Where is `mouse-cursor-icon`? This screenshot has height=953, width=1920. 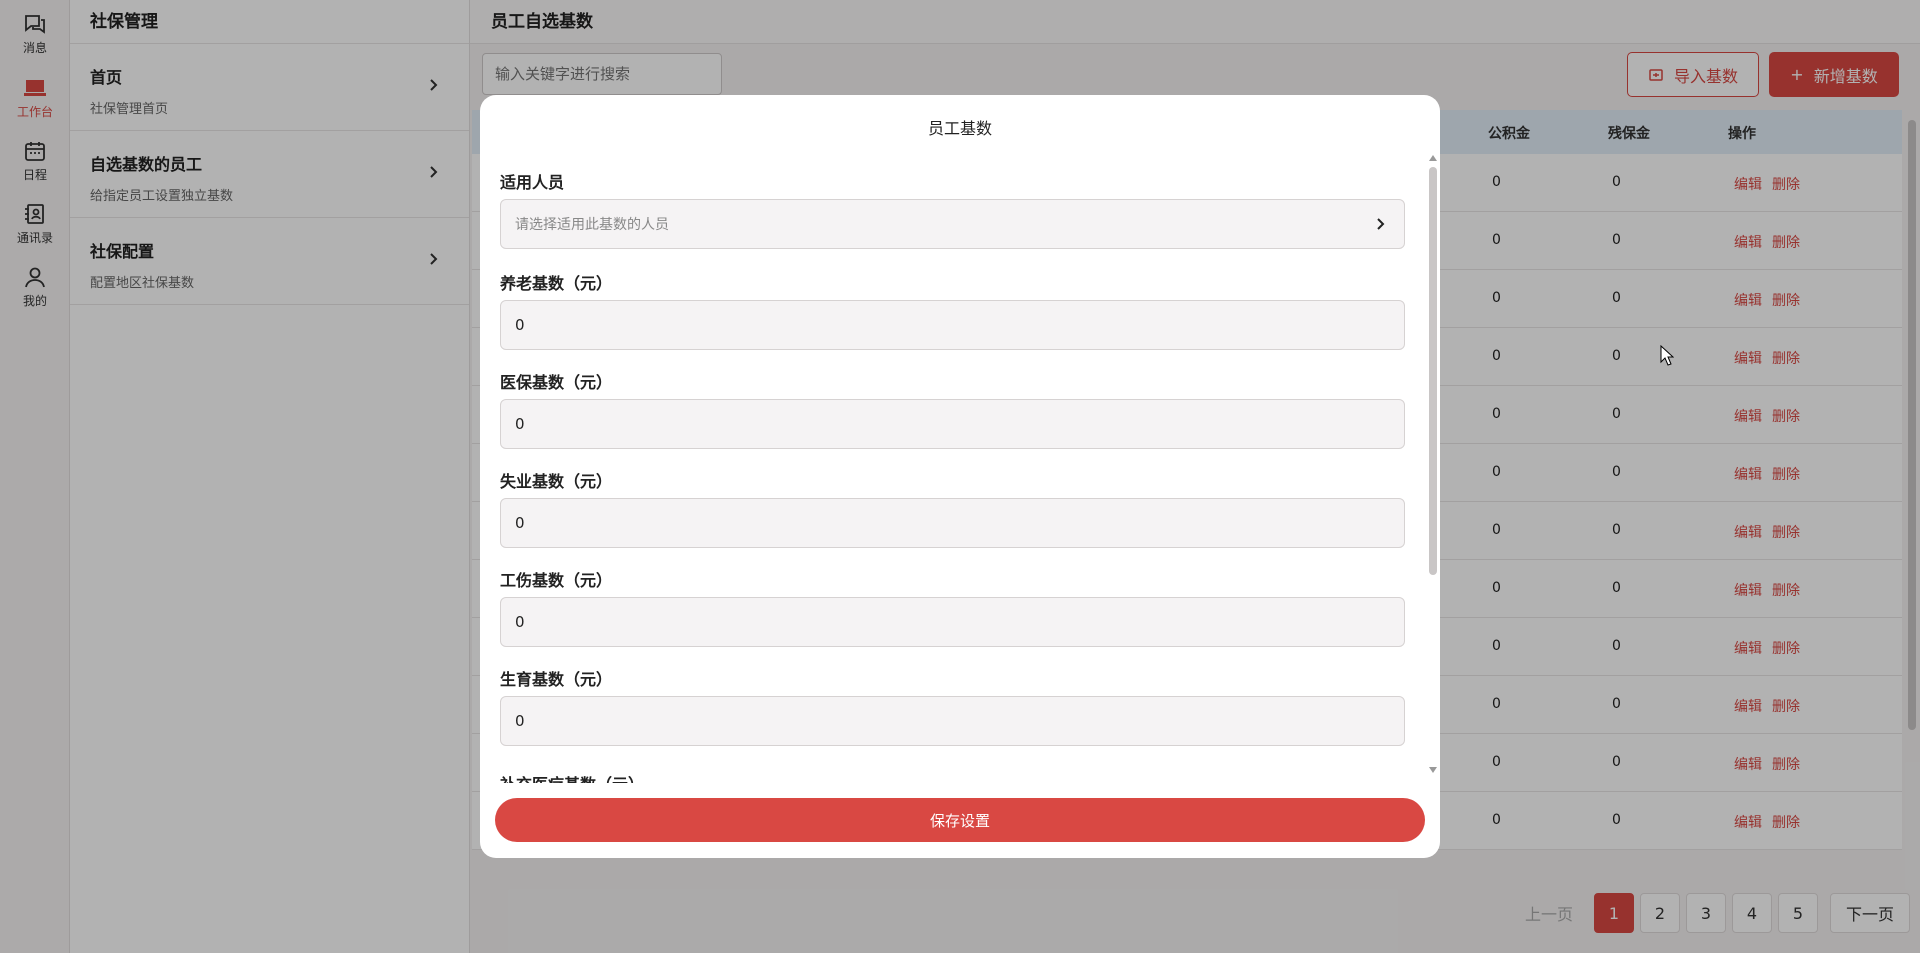 mouse-cursor-icon is located at coordinates (1667, 355).